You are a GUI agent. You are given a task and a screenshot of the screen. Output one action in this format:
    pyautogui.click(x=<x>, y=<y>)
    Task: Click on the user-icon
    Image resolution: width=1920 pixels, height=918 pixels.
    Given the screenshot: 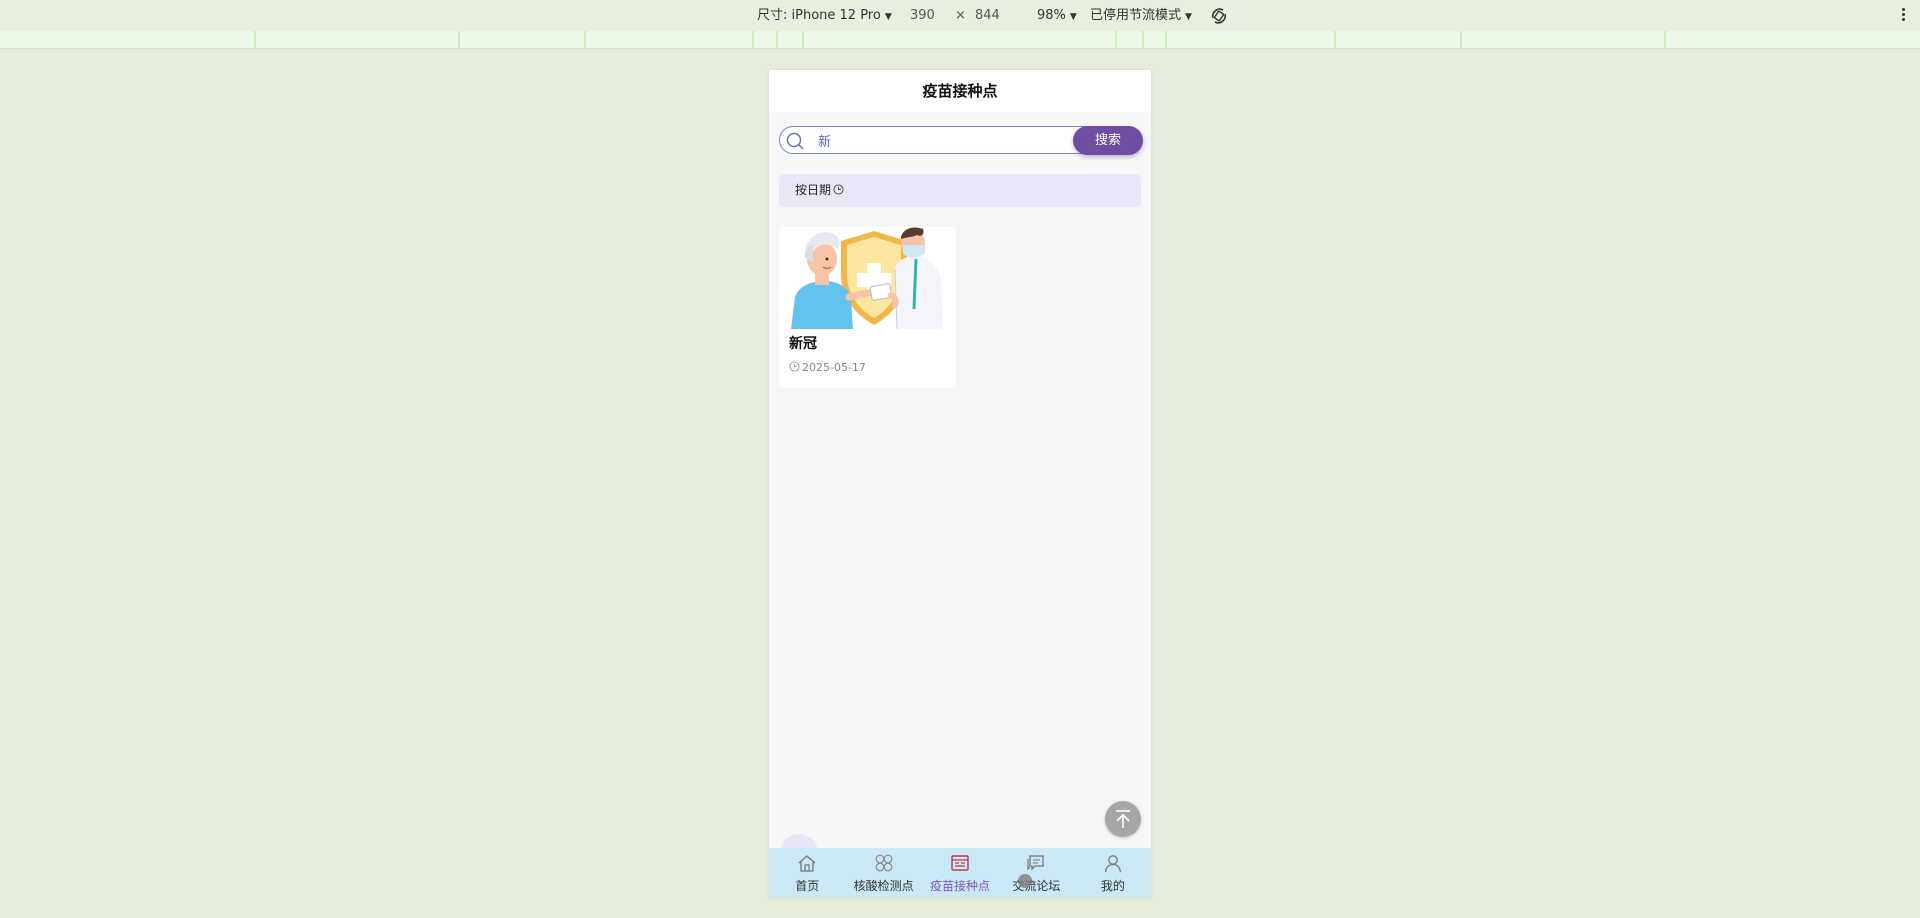 What is the action you would take?
    pyautogui.click(x=1112, y=864)
    